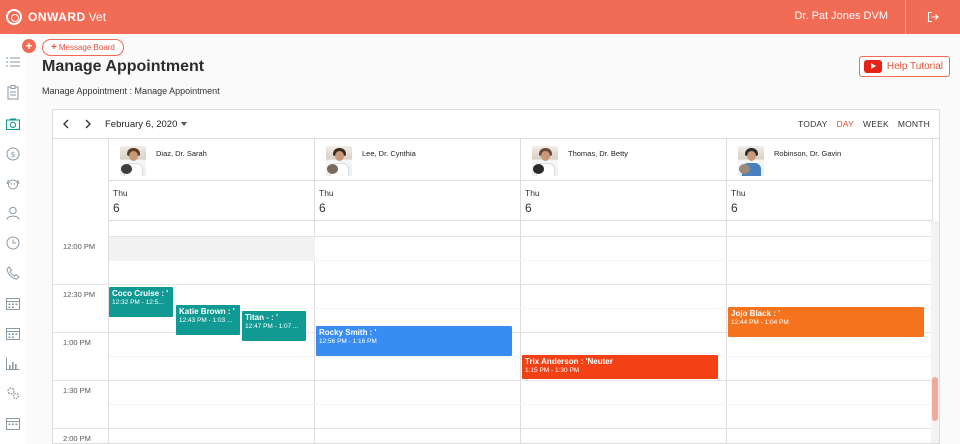  I want to click on event-title: Coco Cruise : ', so click(140, 293).